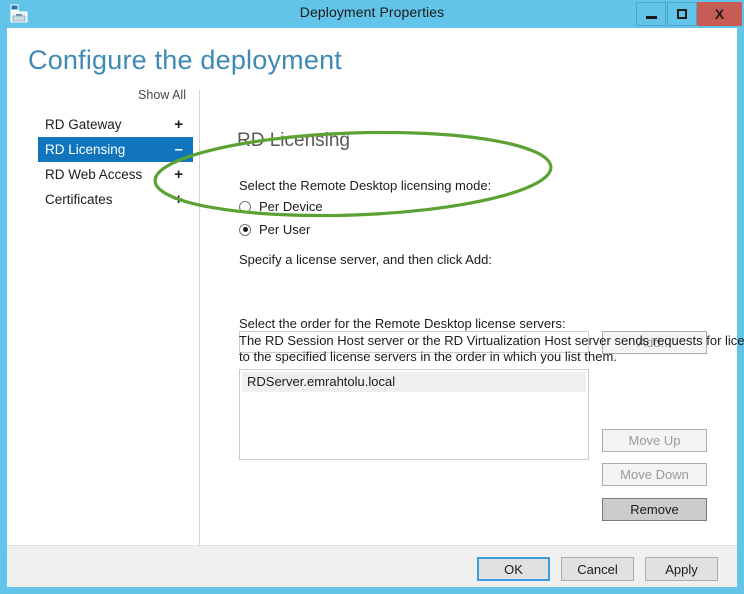  I want to click on window-title: Deployment Properties, so click(372, 12).